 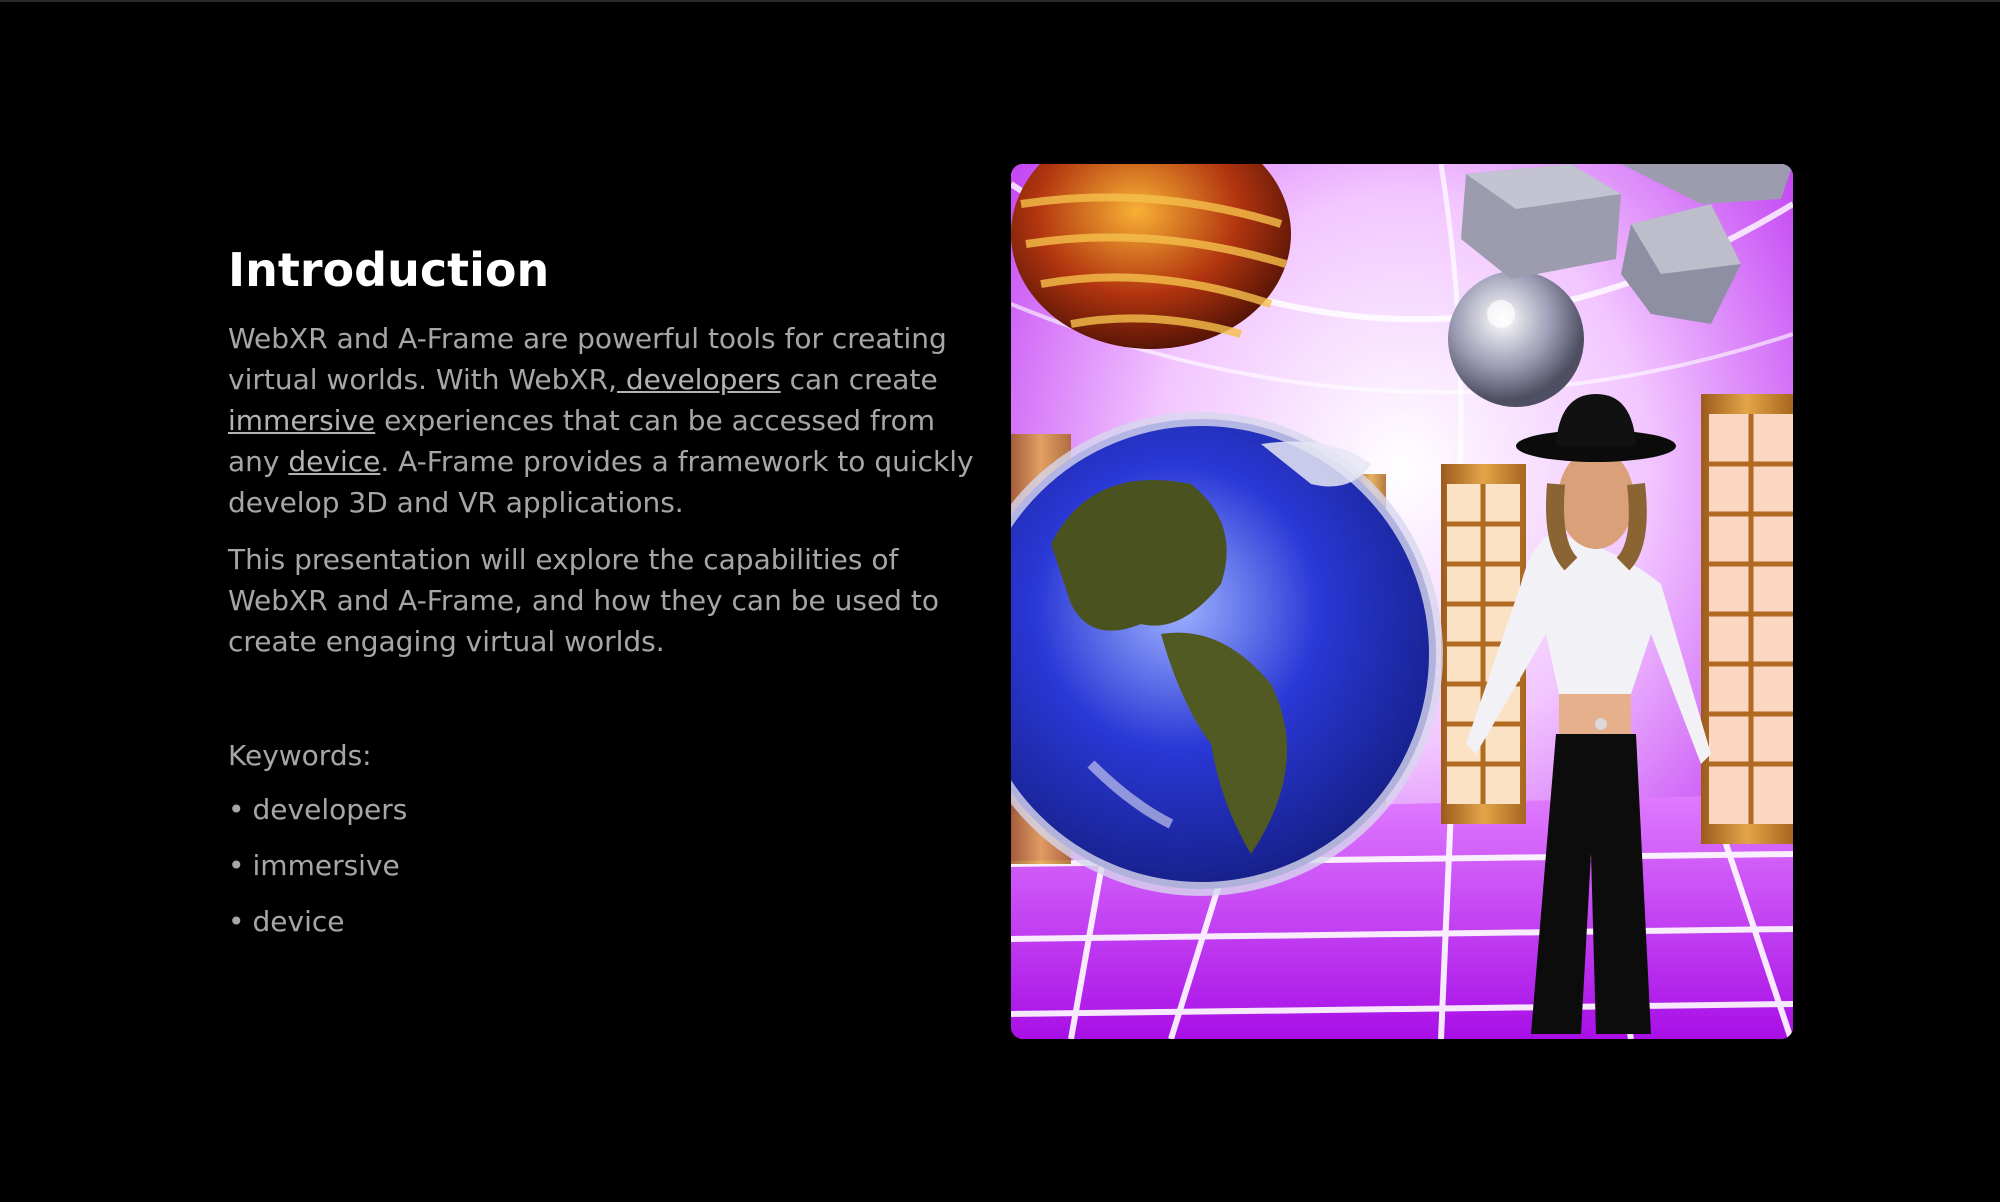 I want to click on keywords-label: Keywords:, so click(x=300, y=755).